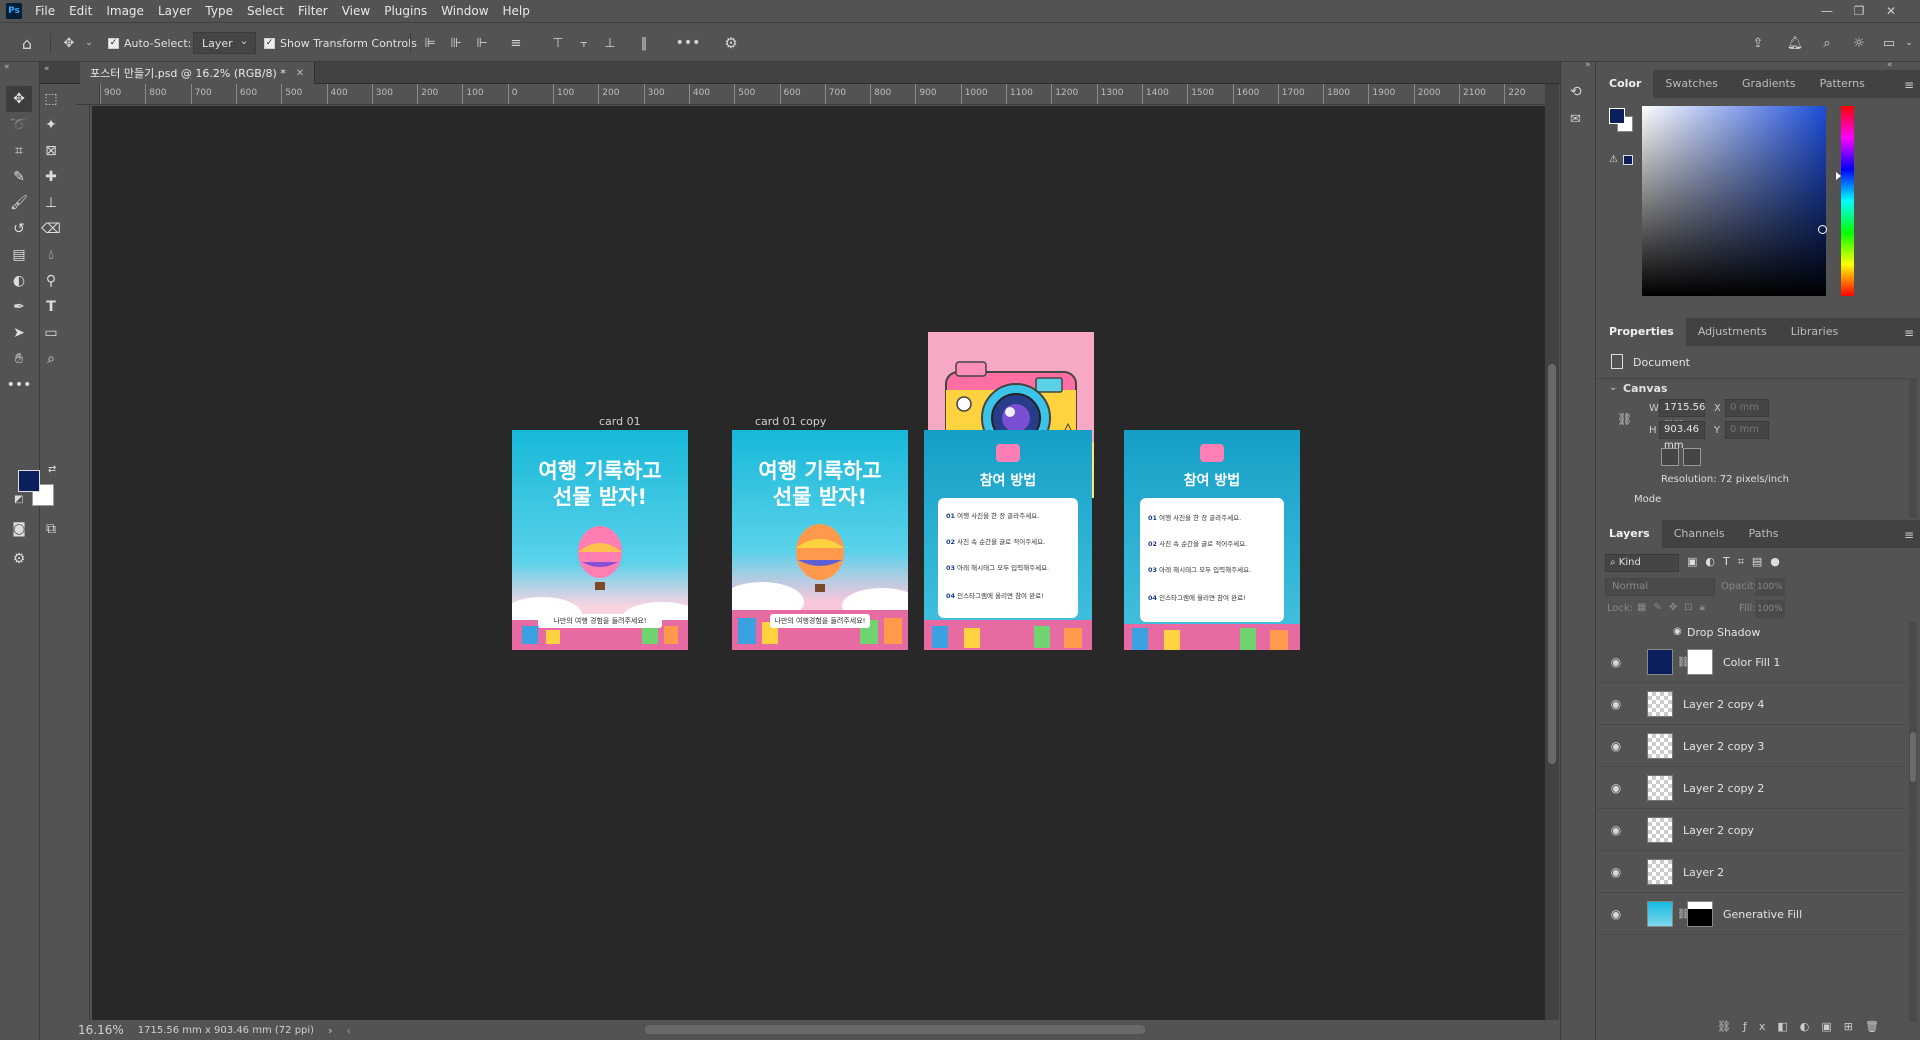  Describe the element at coordinates (101, 1030) in the screenshot. I see `zoom-level: 16.16%` at that location.